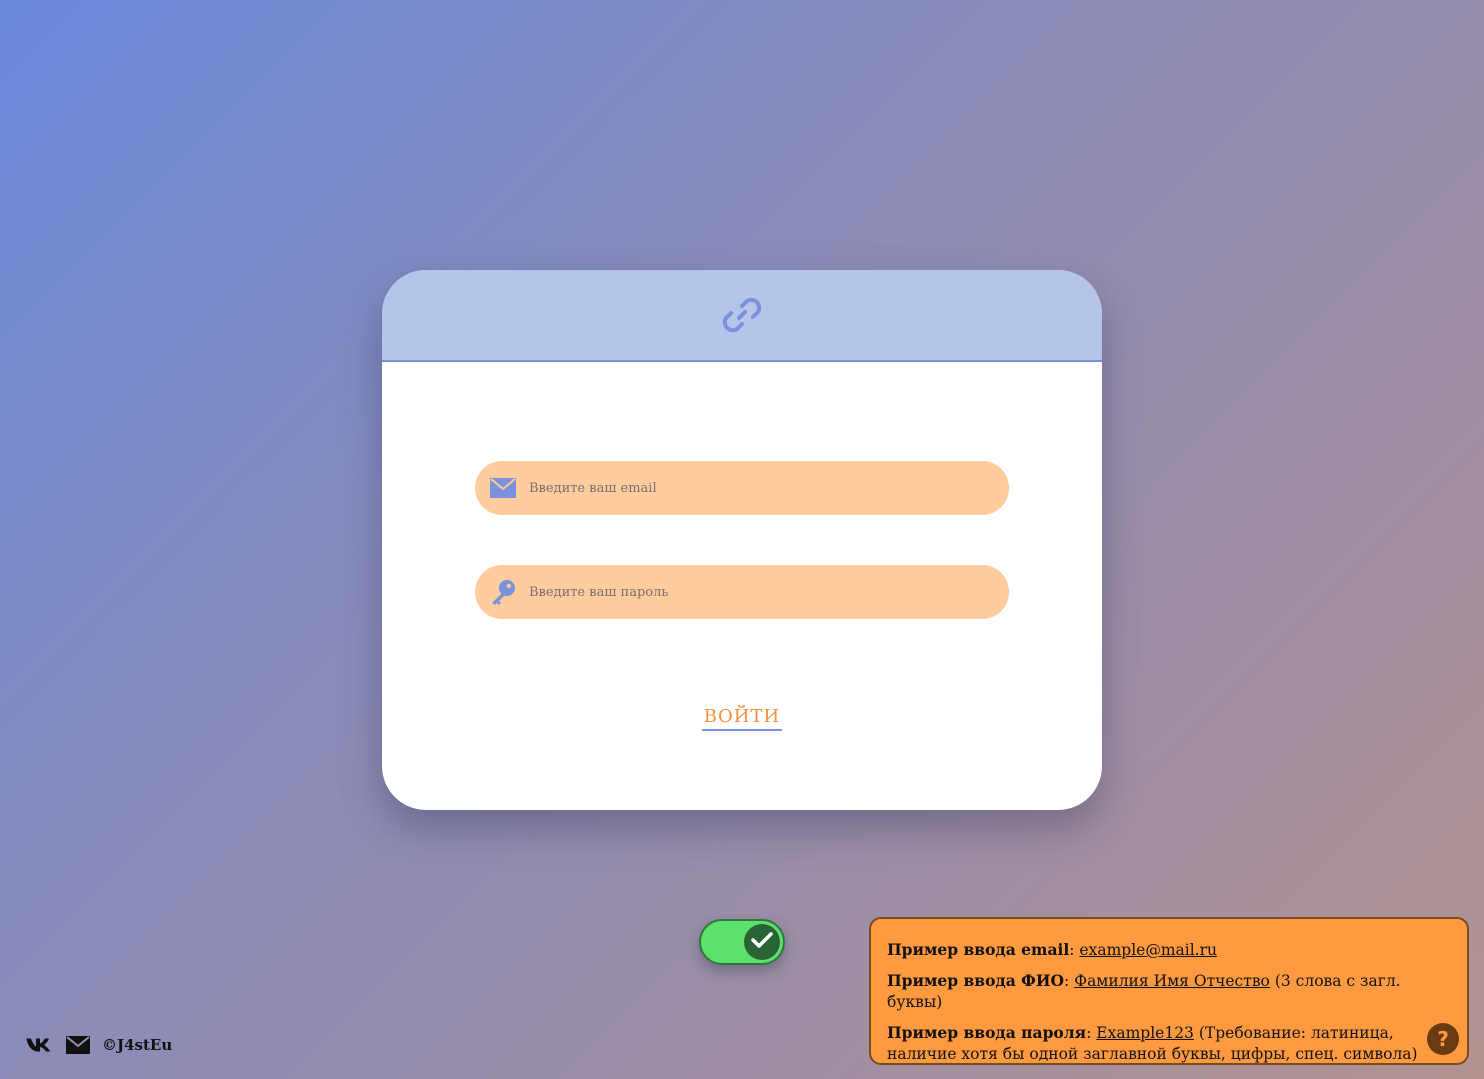 The width and height of the screenshot is (1484, 1079). What do you see at coordinates (1145, 1033) in the screenshot?
I see `hint-password-example: Example123` at bounding box center [1145, 1033].